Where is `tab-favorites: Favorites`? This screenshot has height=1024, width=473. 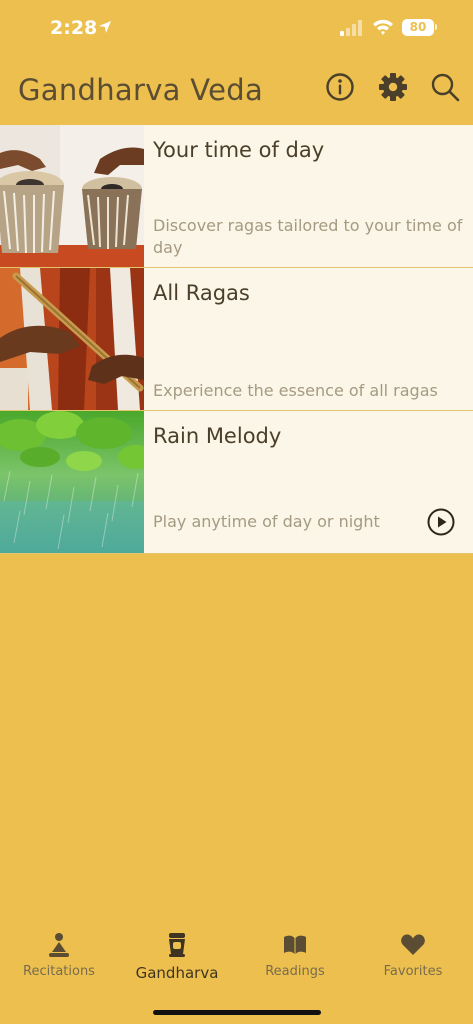
tab-favorites: Favorites is located at coordinates (413, 952).